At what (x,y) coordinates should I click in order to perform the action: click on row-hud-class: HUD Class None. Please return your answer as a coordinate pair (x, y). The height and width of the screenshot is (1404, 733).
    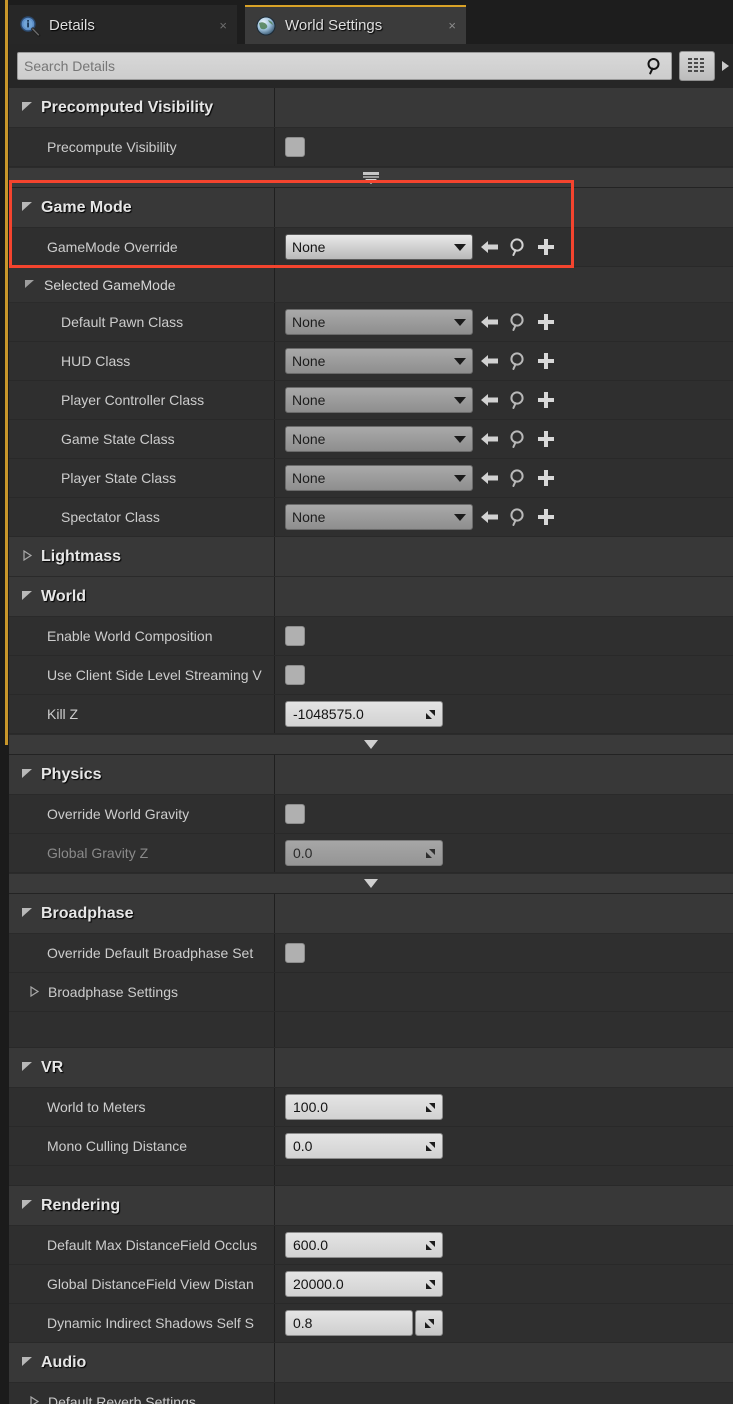
    Looking at the image, I should click on (371, 361).